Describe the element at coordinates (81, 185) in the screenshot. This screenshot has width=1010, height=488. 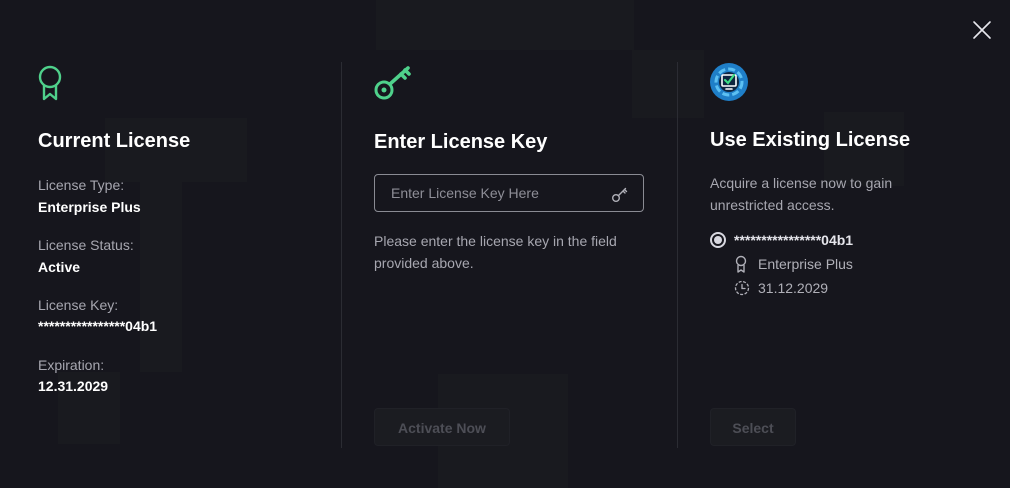
I see `license-type-label: License Type:` at that location.